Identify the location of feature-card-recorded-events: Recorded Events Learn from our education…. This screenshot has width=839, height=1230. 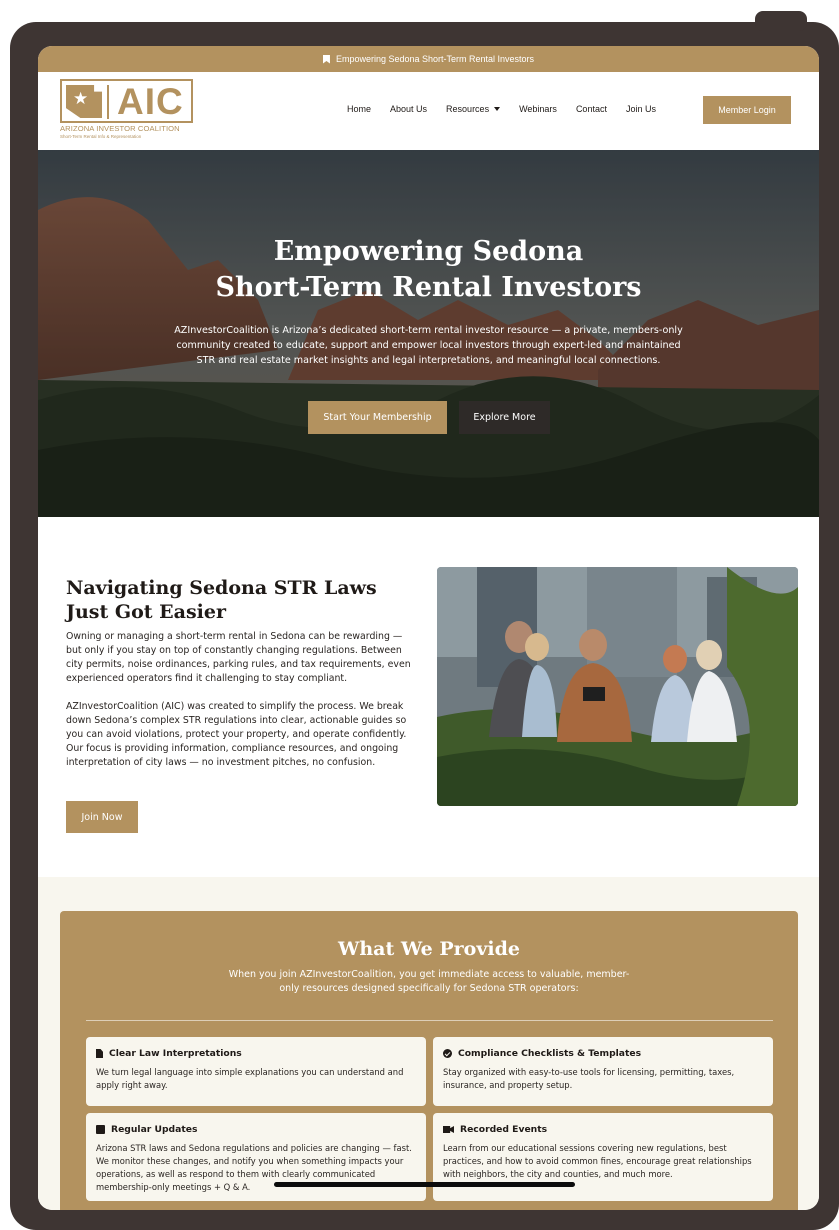
(603, 1157).